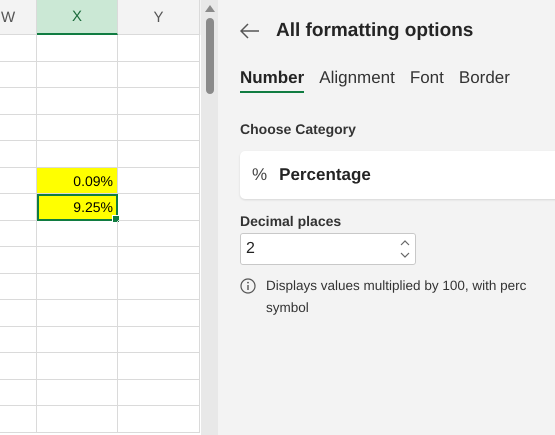  I want to click on table-cell: 9.25%, so click(77, 207).